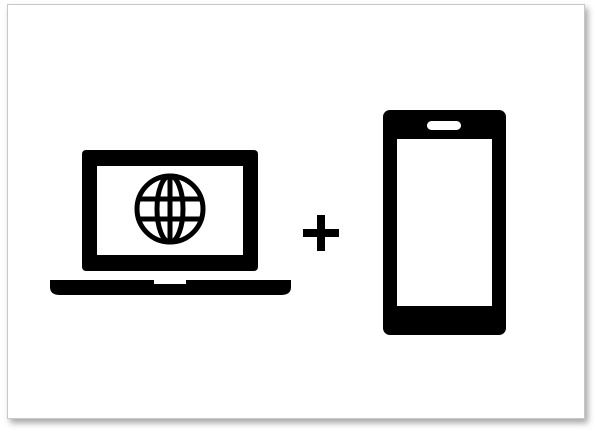 The width and height of the screenshot is (595, 432). I want to click on smartphone-icon, so click(444, 222).